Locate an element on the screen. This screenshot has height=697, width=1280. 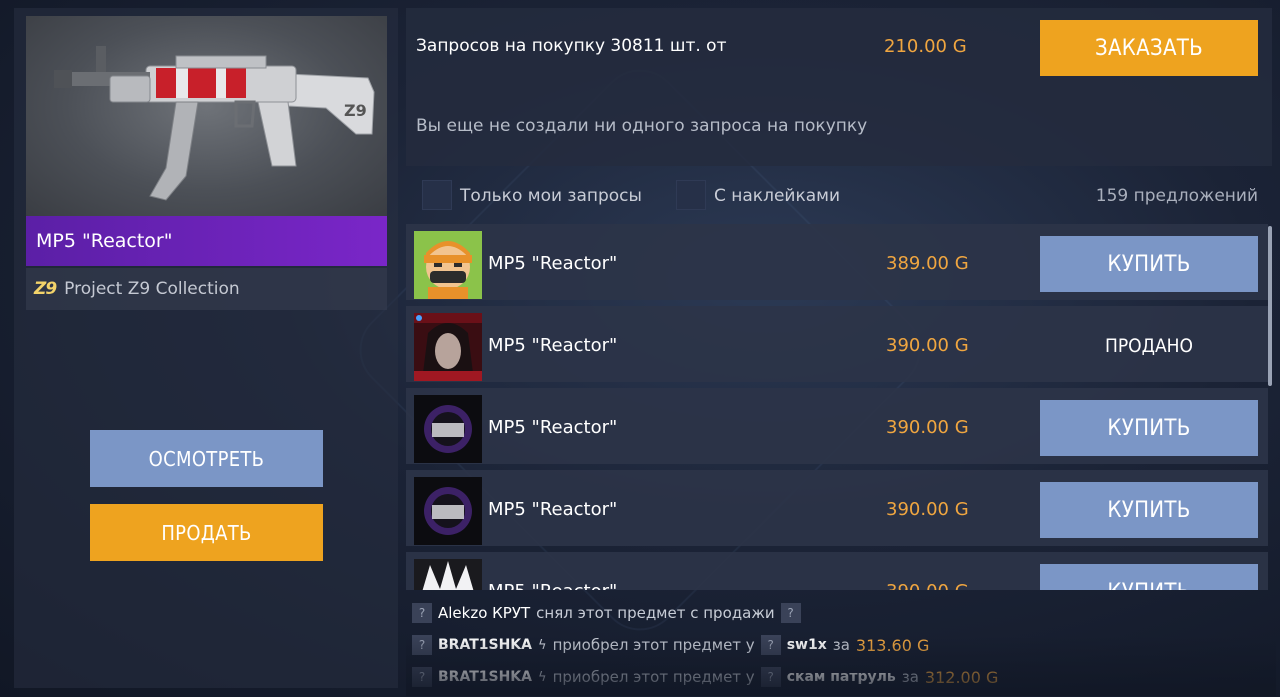
offer-count: 159 предложений is located at coordinates (1176, 196).